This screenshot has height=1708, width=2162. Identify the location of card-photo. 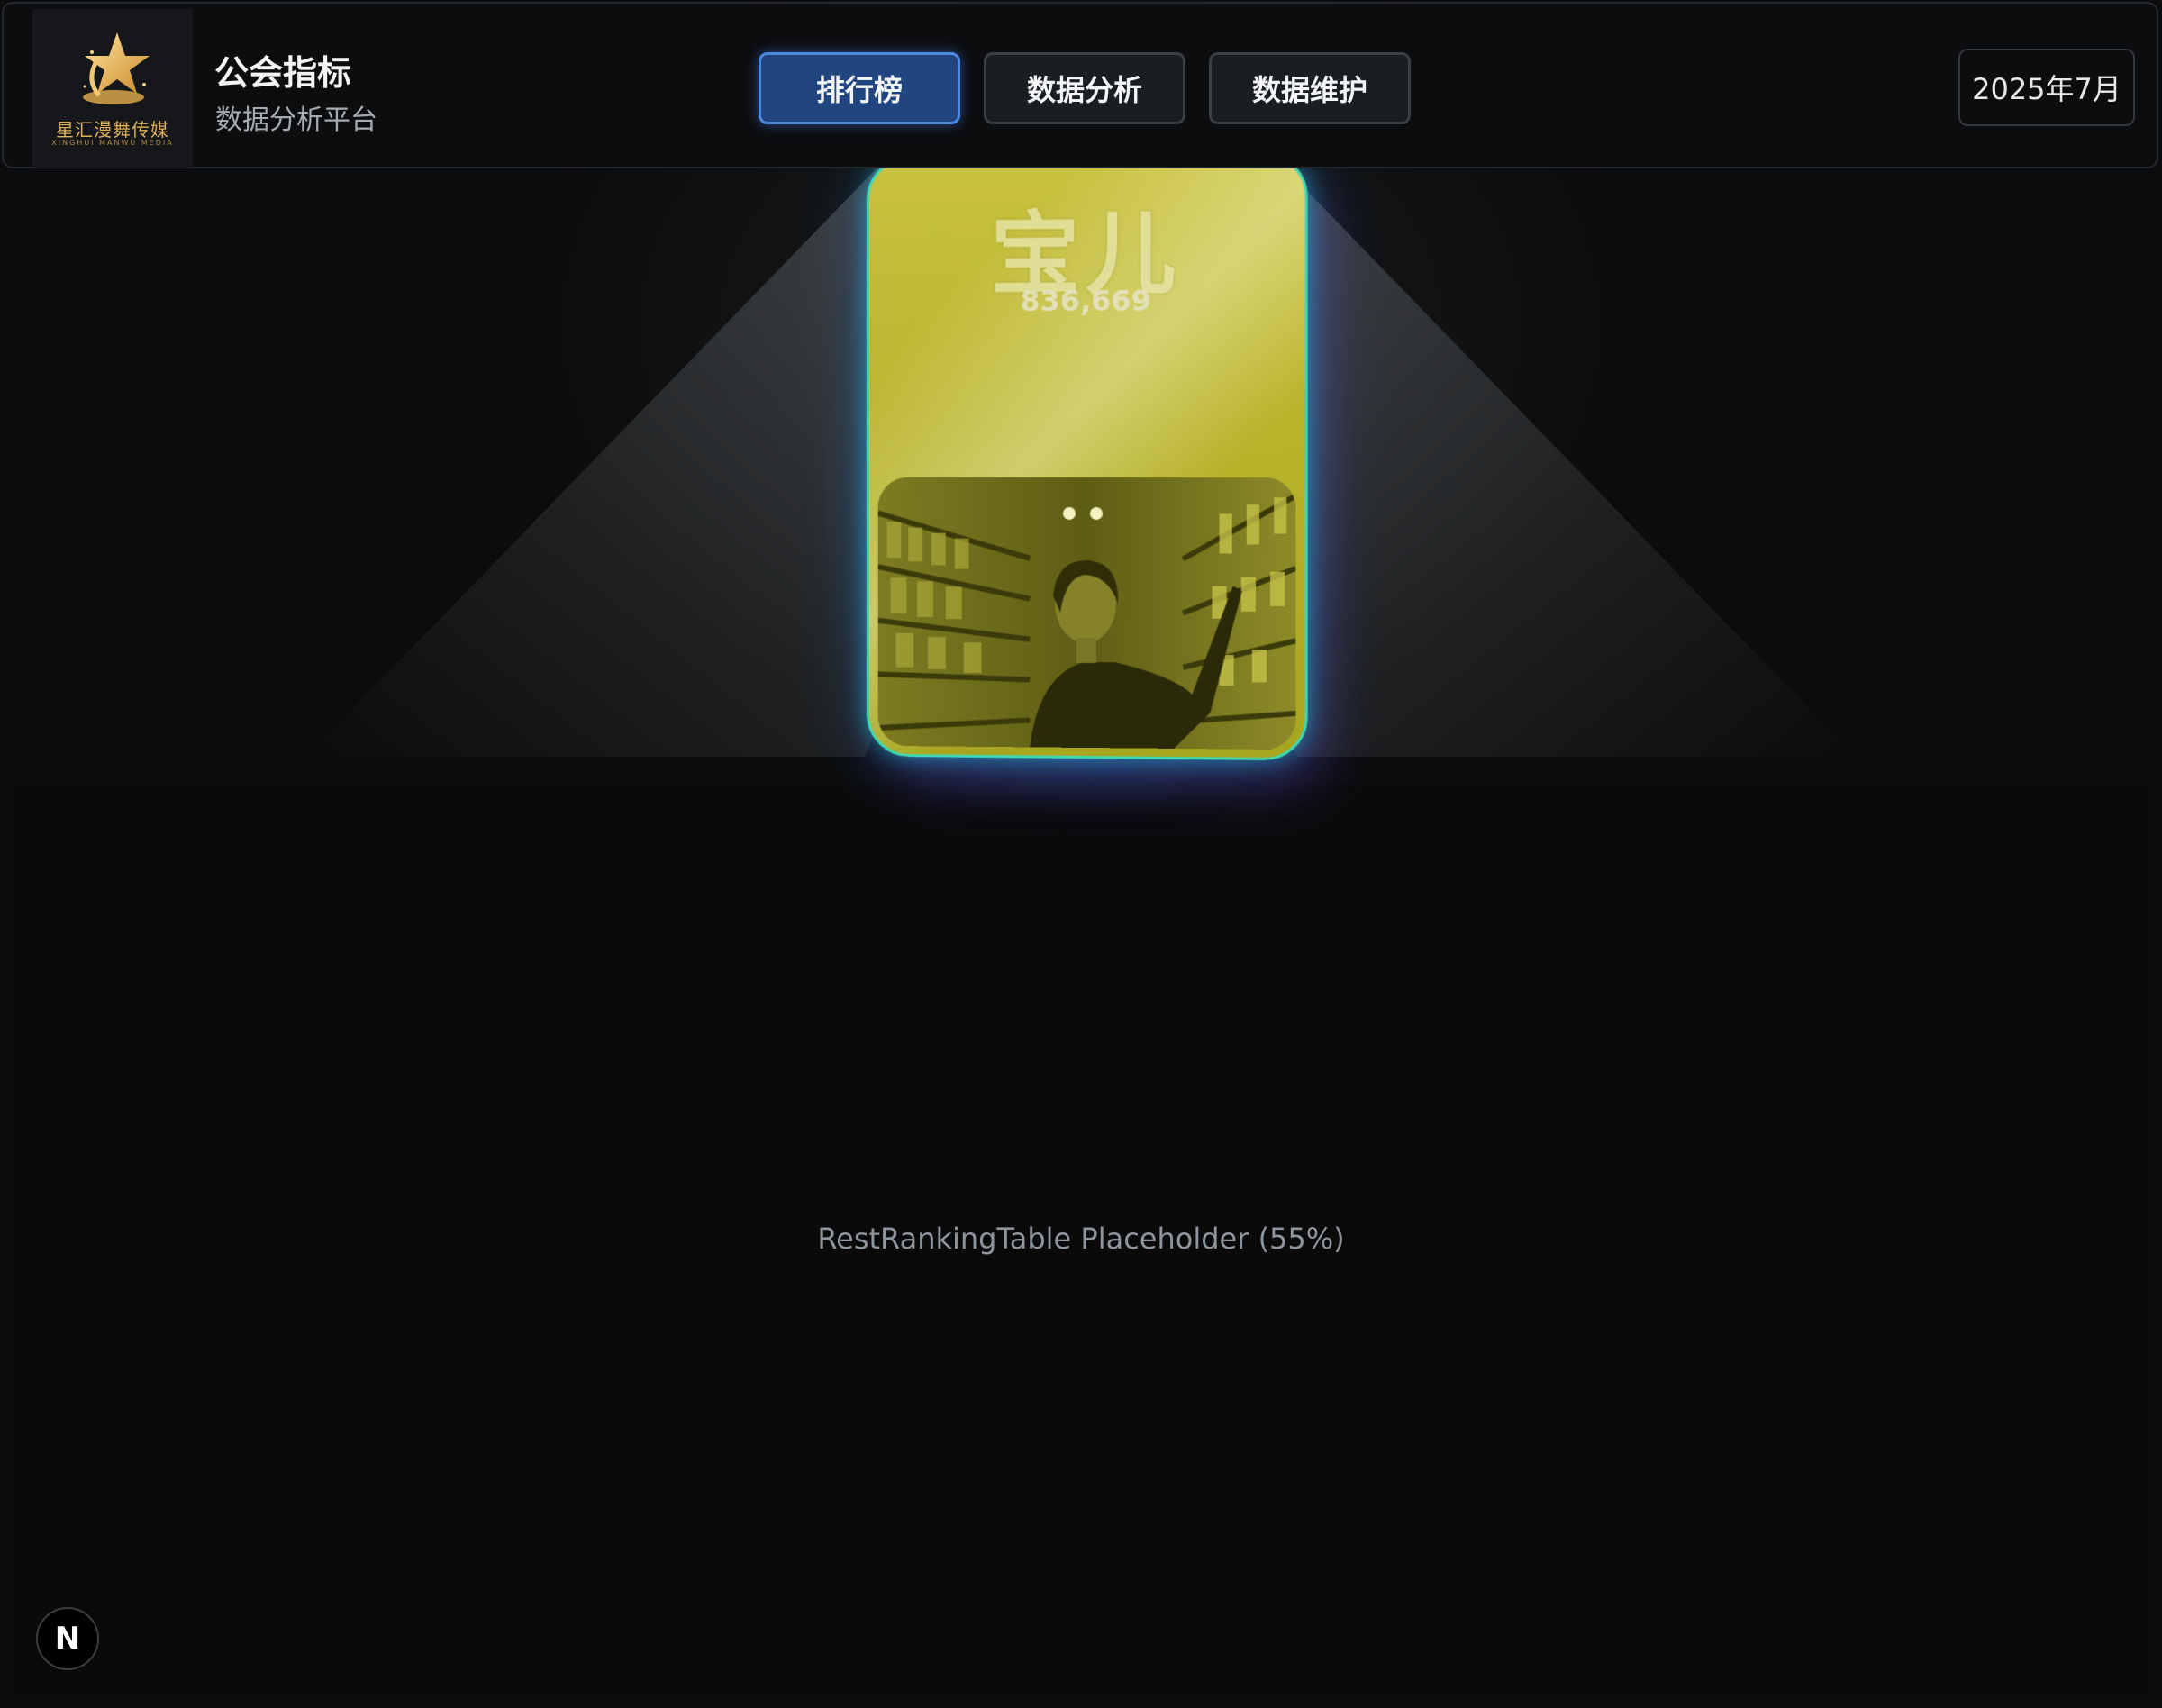
(1086, 613).